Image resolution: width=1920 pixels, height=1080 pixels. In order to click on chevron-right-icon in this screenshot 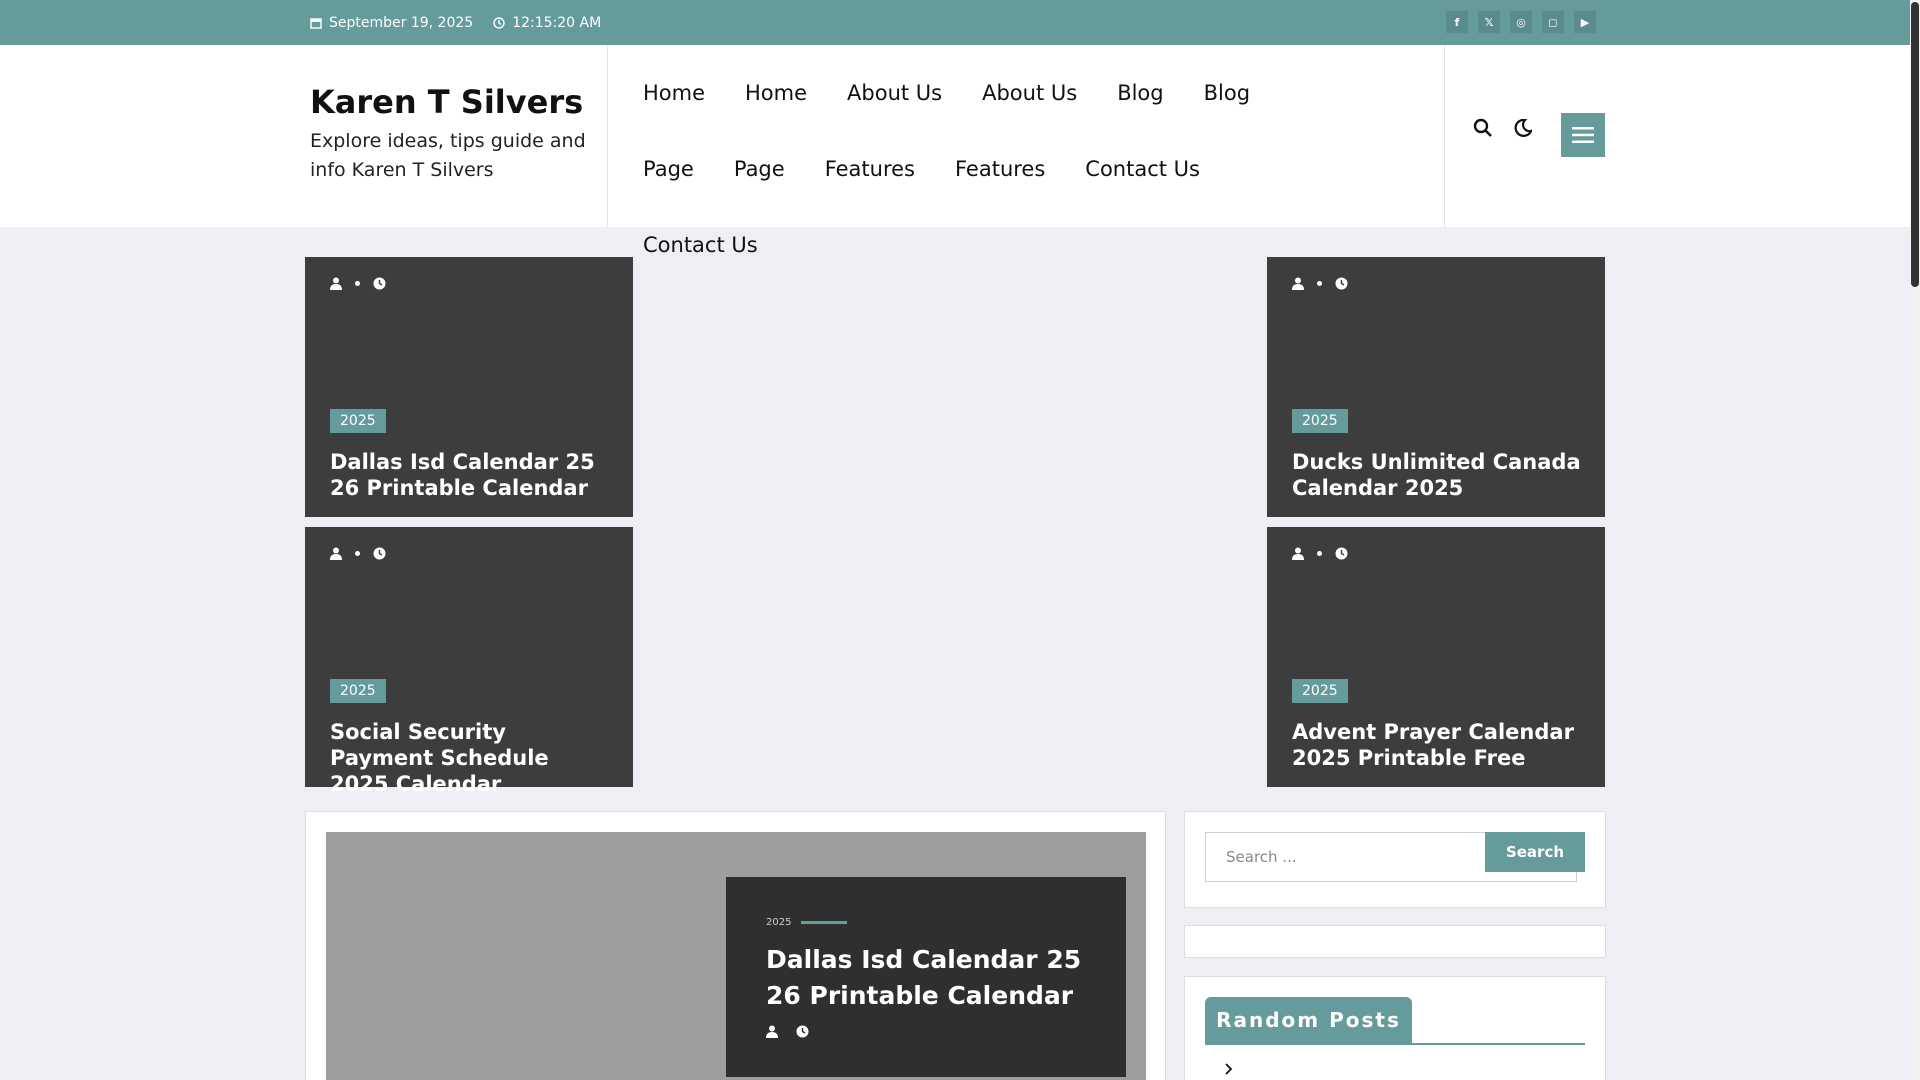, I will do `click(1229, 1069)`.